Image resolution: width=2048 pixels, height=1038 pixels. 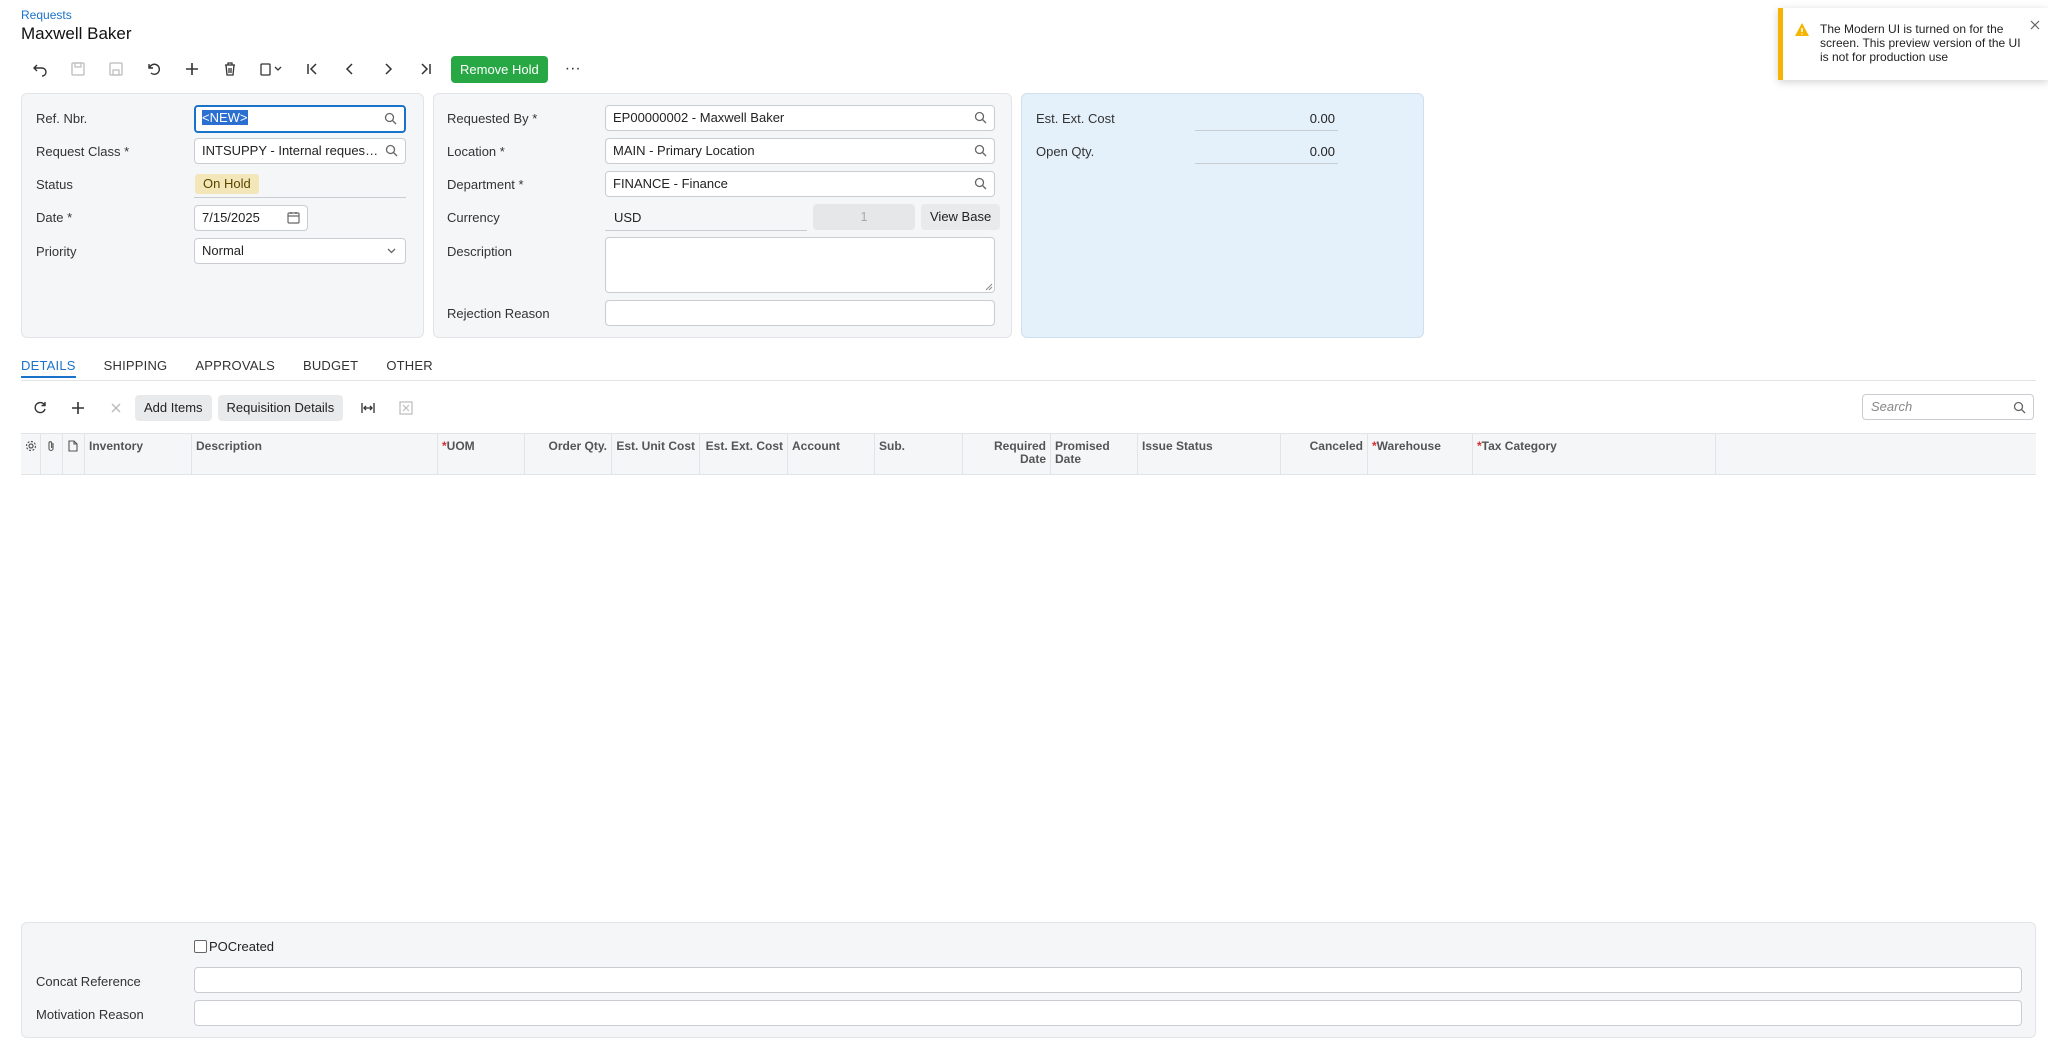 I want to click on open-qty-underline, so click(x=1266, y=163).